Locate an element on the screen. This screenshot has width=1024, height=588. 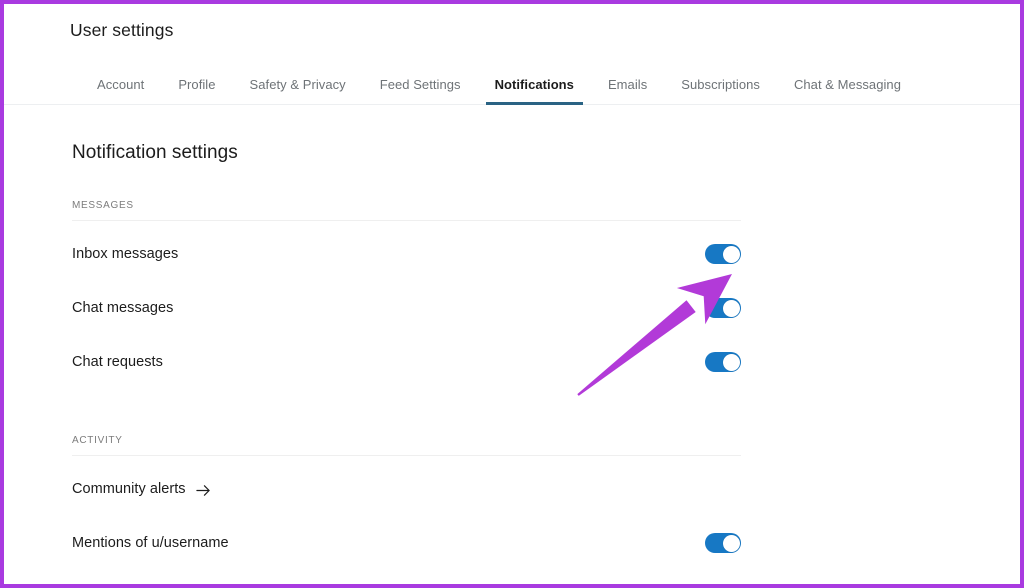
tab-feed-settings: Feed Settings is located at coordinates (420, 84).